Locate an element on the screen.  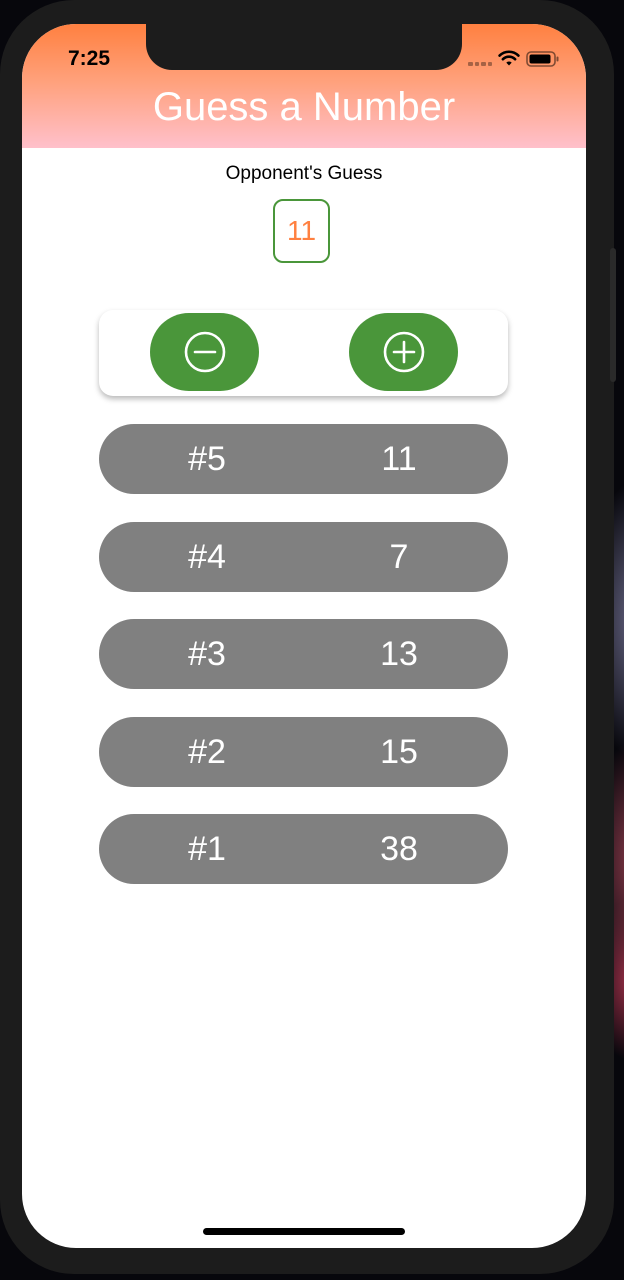
status-time: 7:25 is located at coordinates (89, 58).